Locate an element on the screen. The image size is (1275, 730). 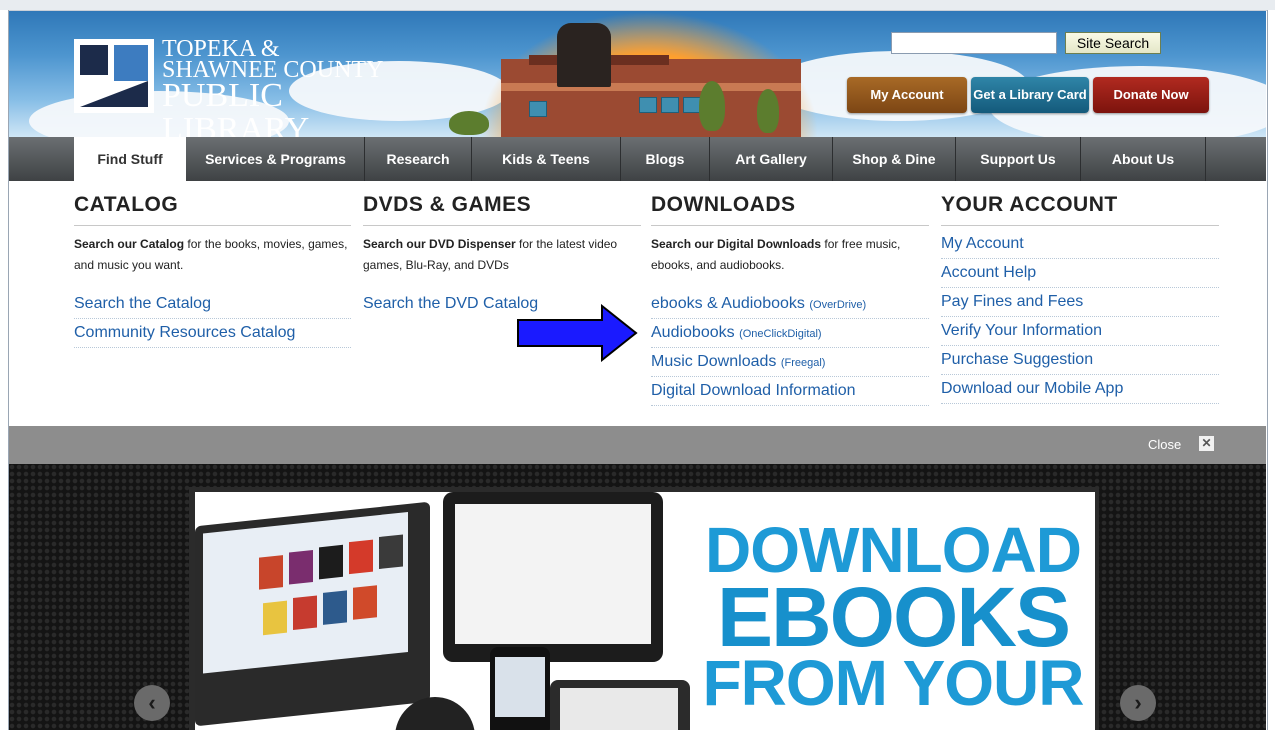
donate-now-button: Donate Now is located at coordinates (1151, 95).